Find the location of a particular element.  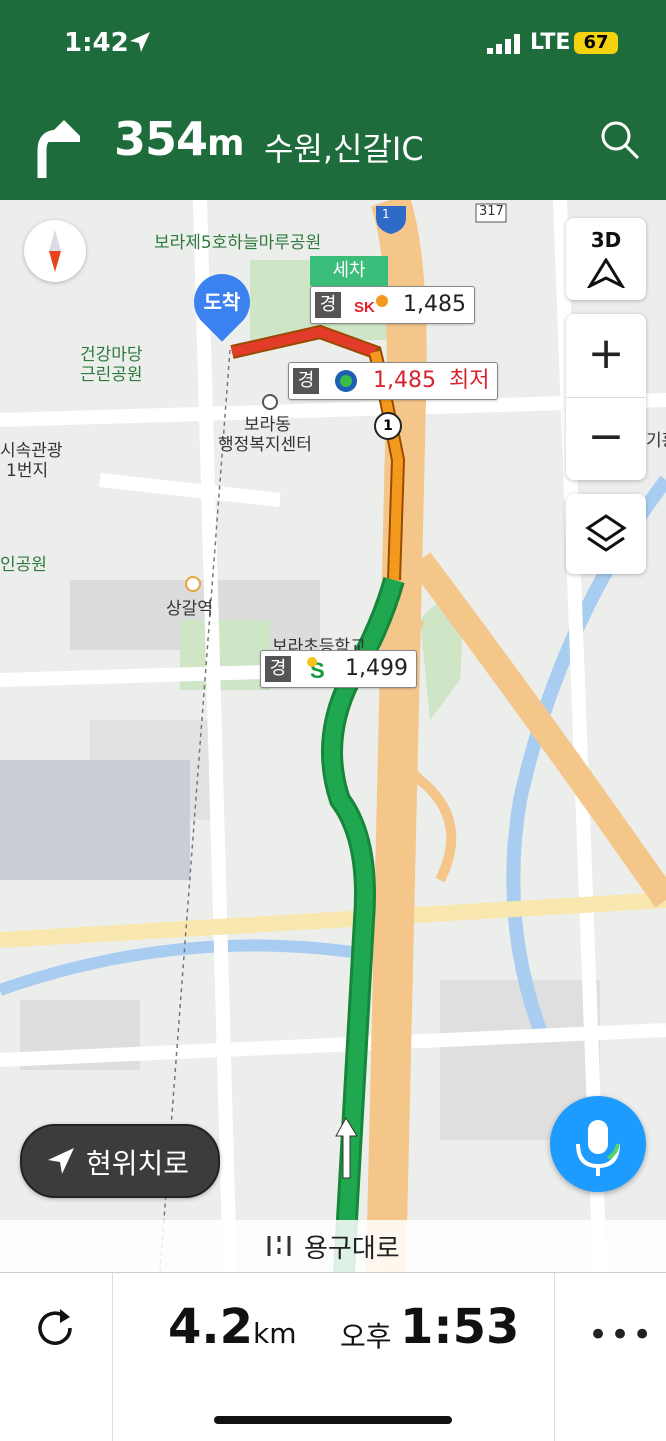

highway-shield-number: 317 is located at coordinates (491, 211).